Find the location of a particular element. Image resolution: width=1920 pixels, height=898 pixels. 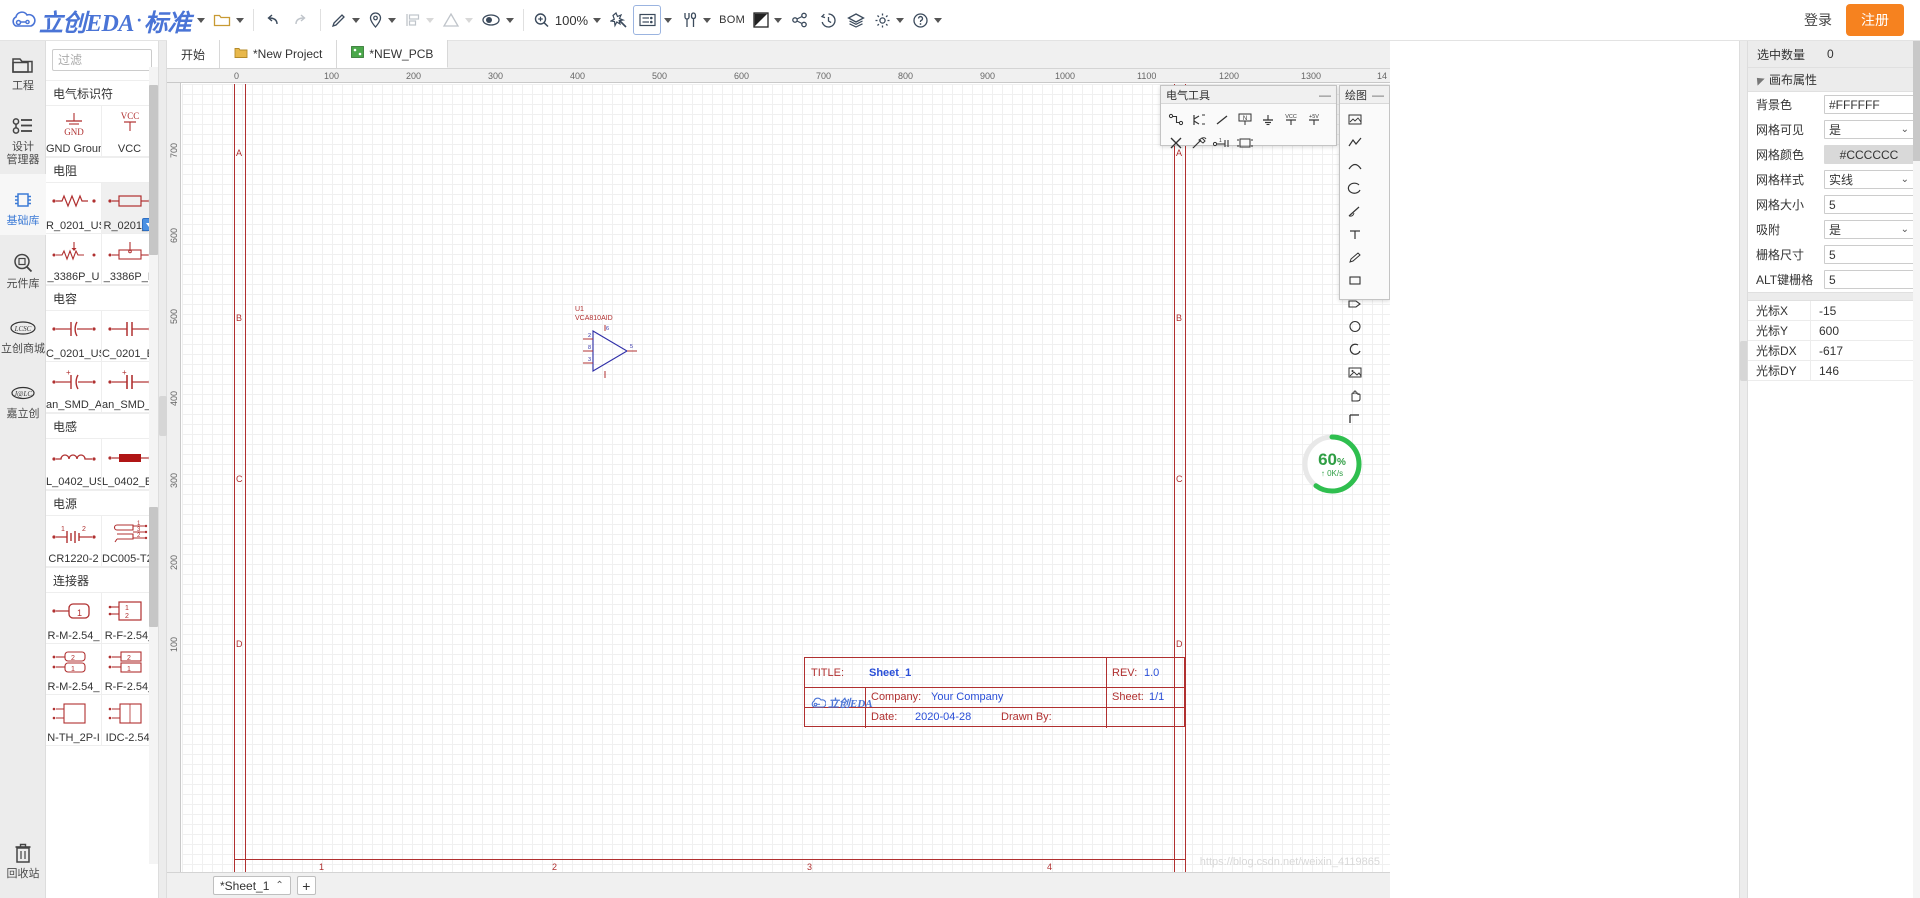

sidebar-item-basic-library: 基础库 is located at coordinates (23, 204).